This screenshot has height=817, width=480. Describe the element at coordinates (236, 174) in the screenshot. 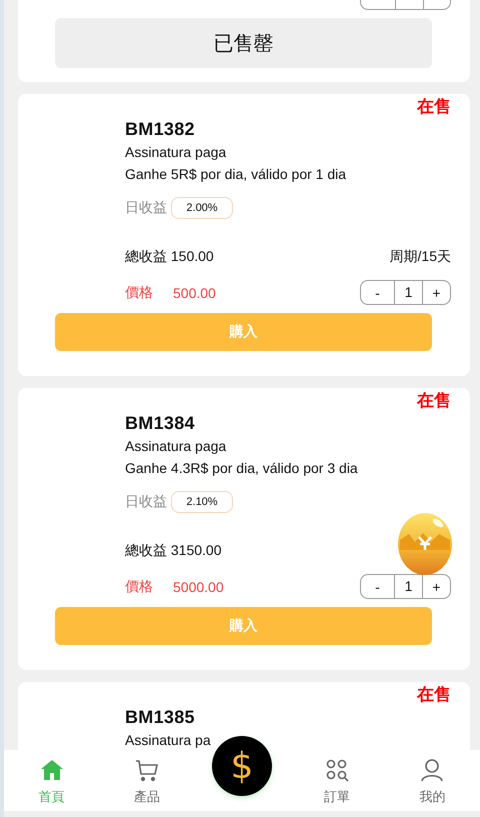

I see `product-description: Ganhe 5R$ por dia, válido por 1 dia` at that location.